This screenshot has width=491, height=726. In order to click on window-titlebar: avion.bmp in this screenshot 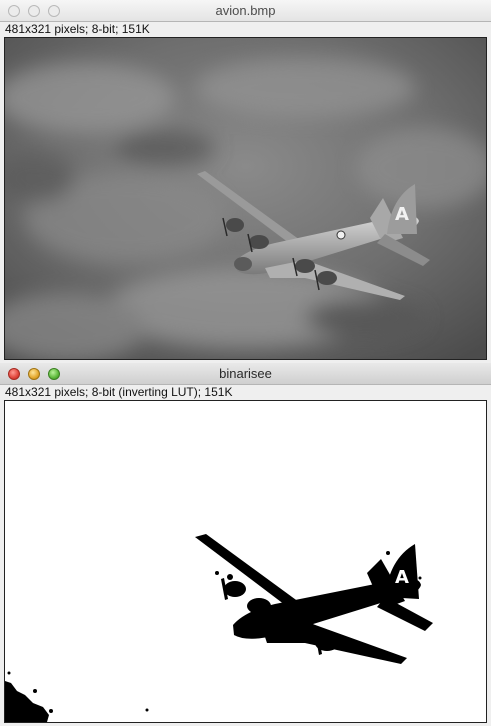, I will do `click(245, 11)`.